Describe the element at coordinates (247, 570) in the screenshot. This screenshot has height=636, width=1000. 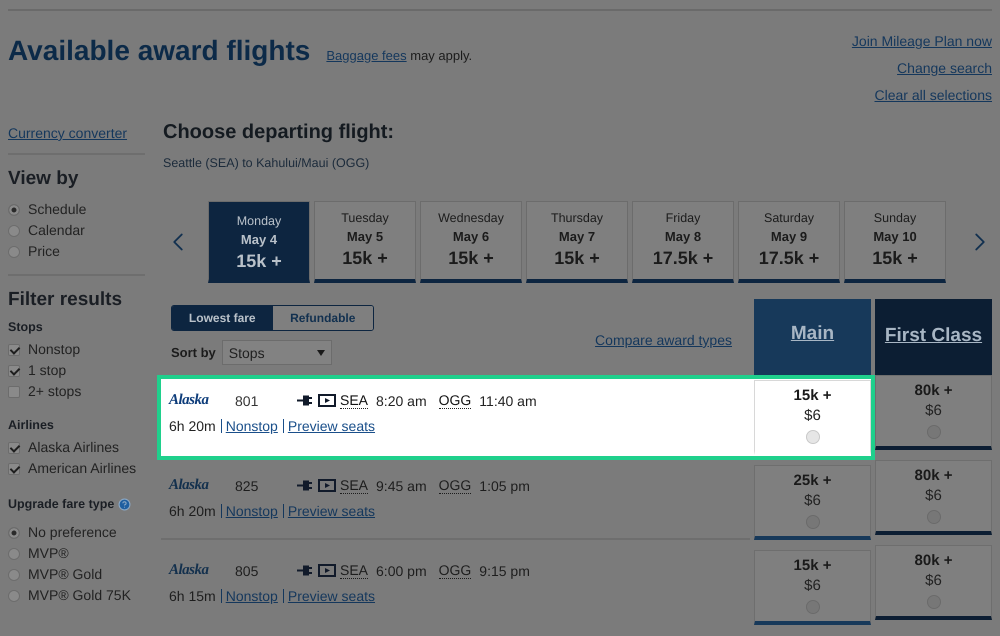
I see `flight-number: 805` at that location.